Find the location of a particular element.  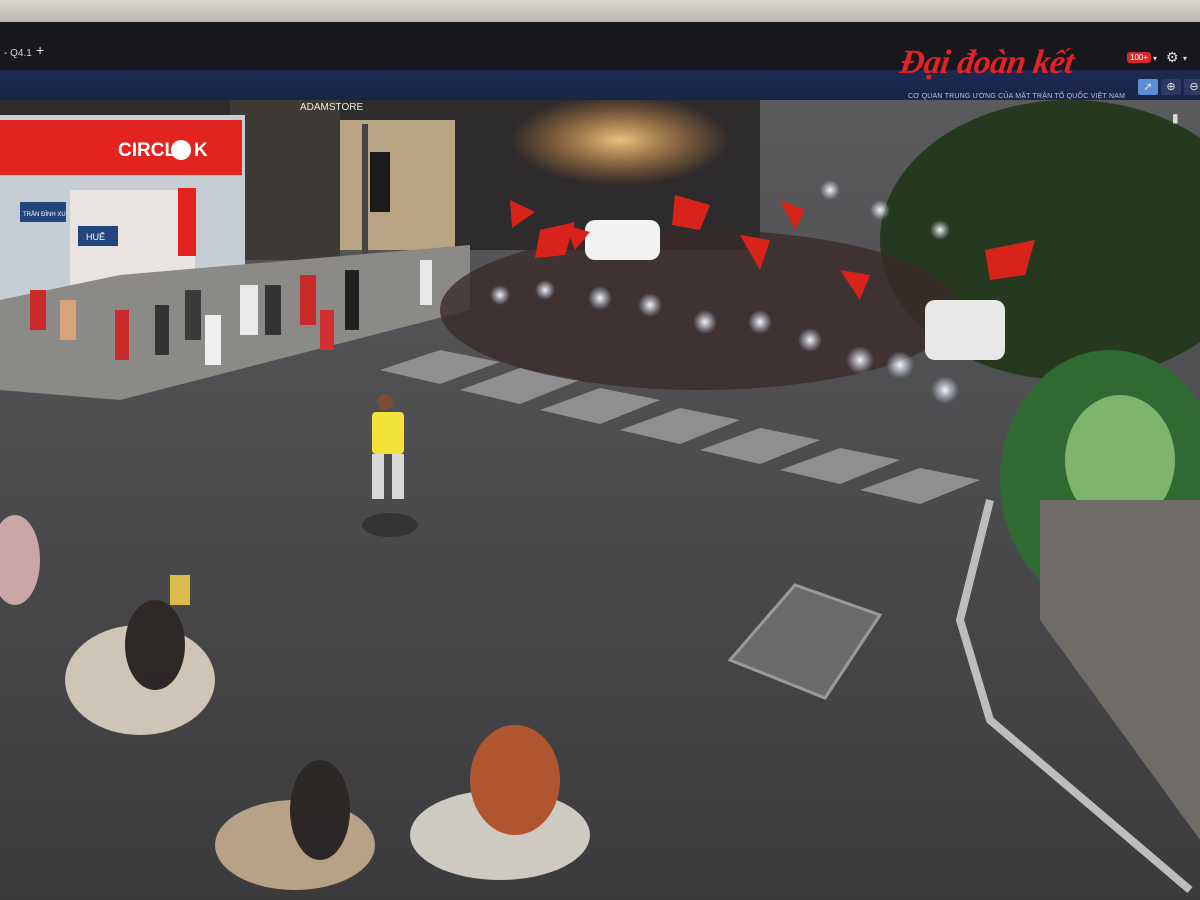

traffic-light is located at coordinates (380, 182).